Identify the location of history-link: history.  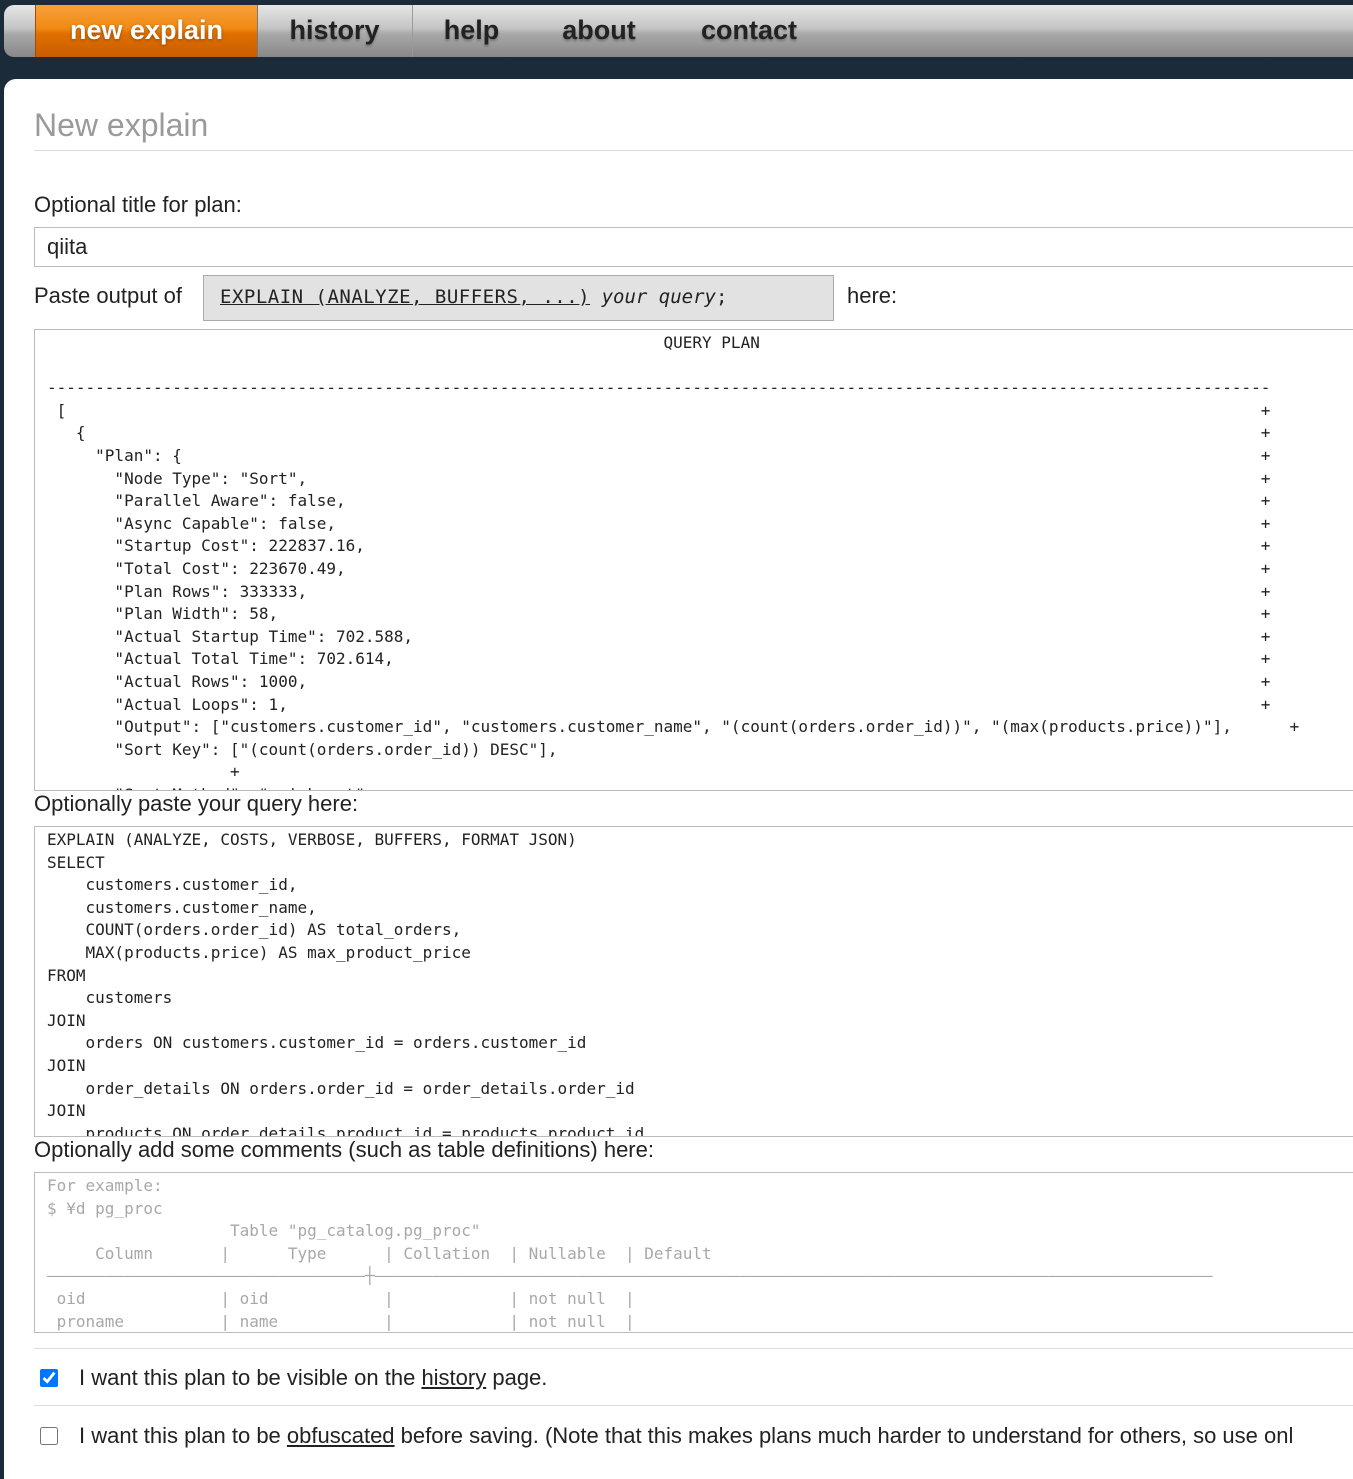
(453, 1377).